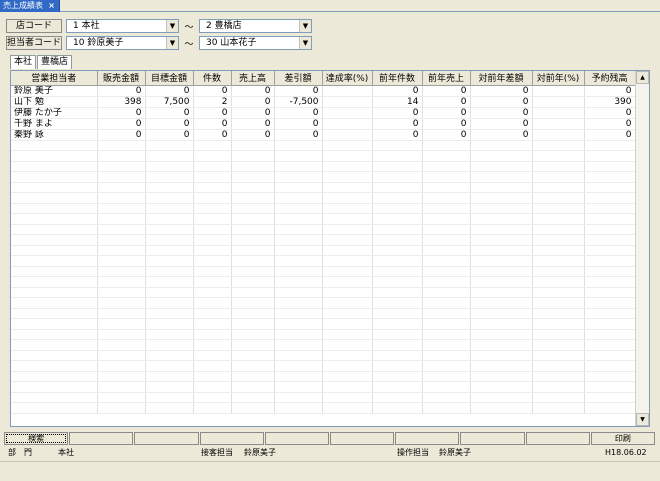  I want to click on store-to-select: 2 豊橋店 ▼, so click(255, 26).